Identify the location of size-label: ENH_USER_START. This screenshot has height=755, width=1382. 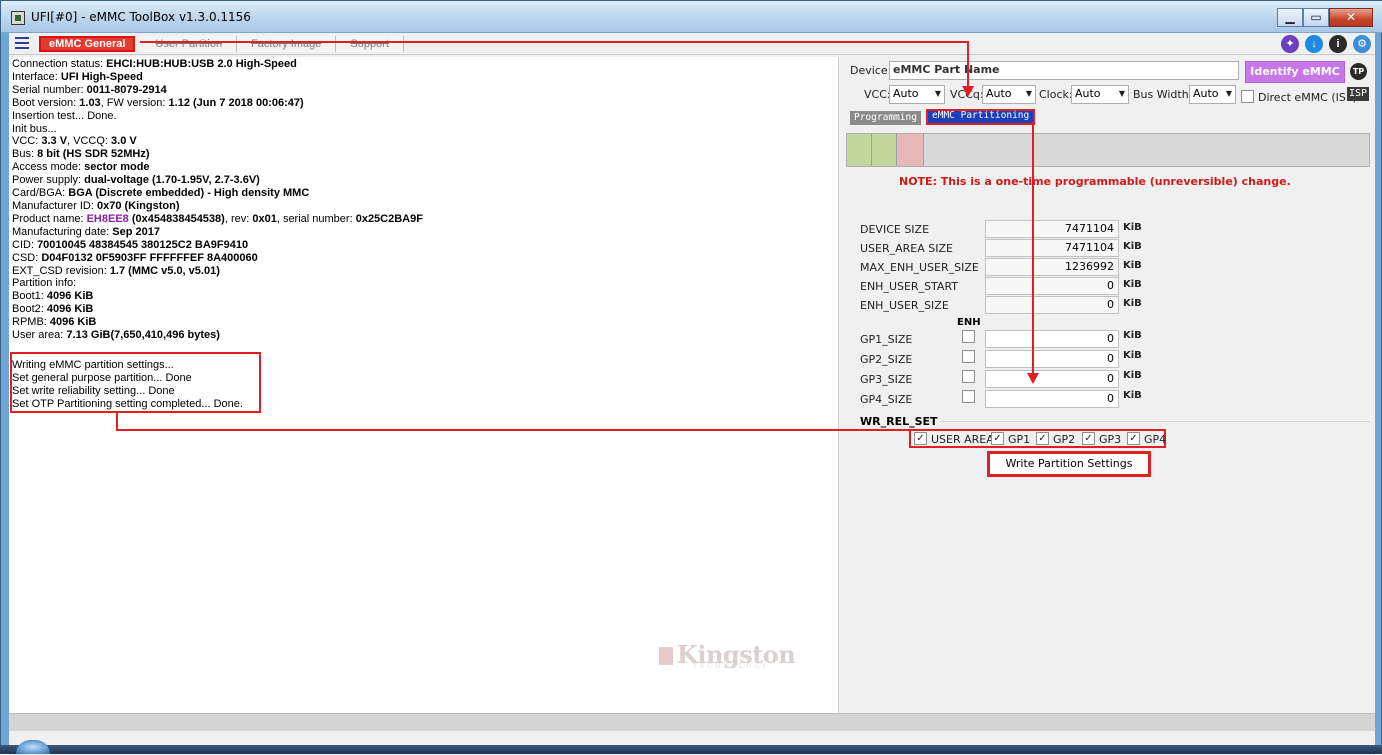
(909, 286).